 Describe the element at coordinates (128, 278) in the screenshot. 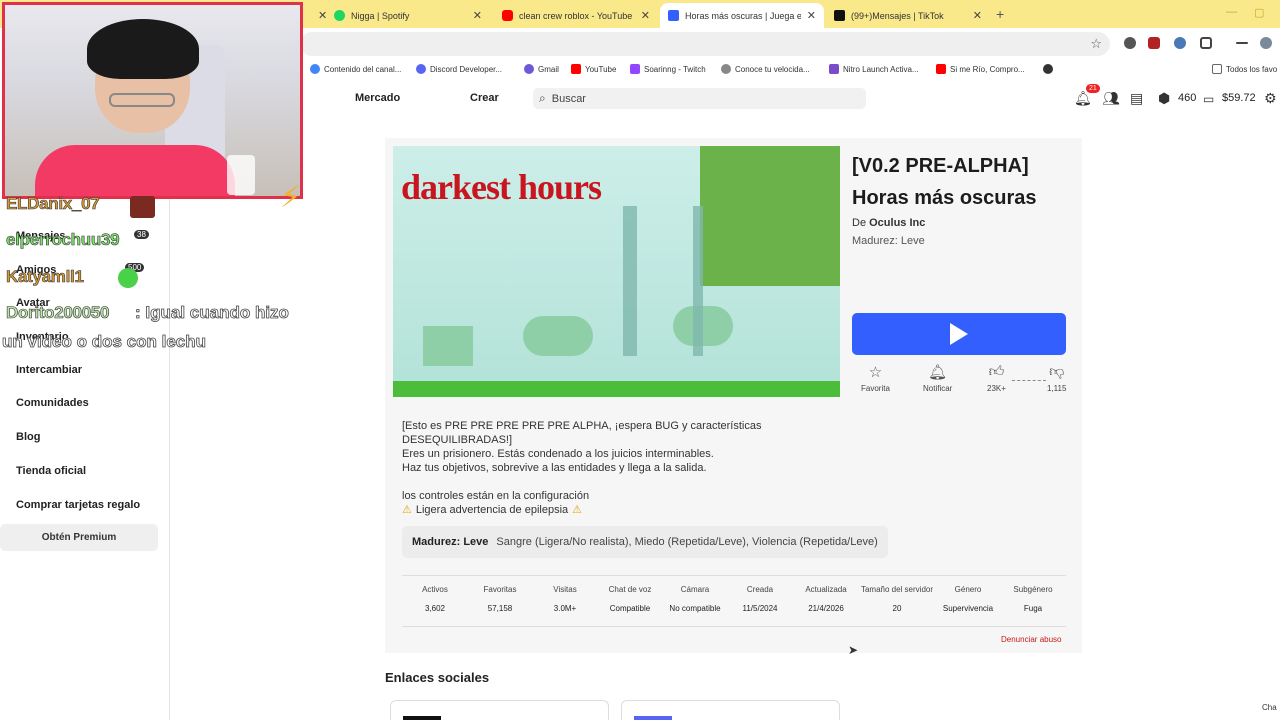

I see `chat-emote` at that location.